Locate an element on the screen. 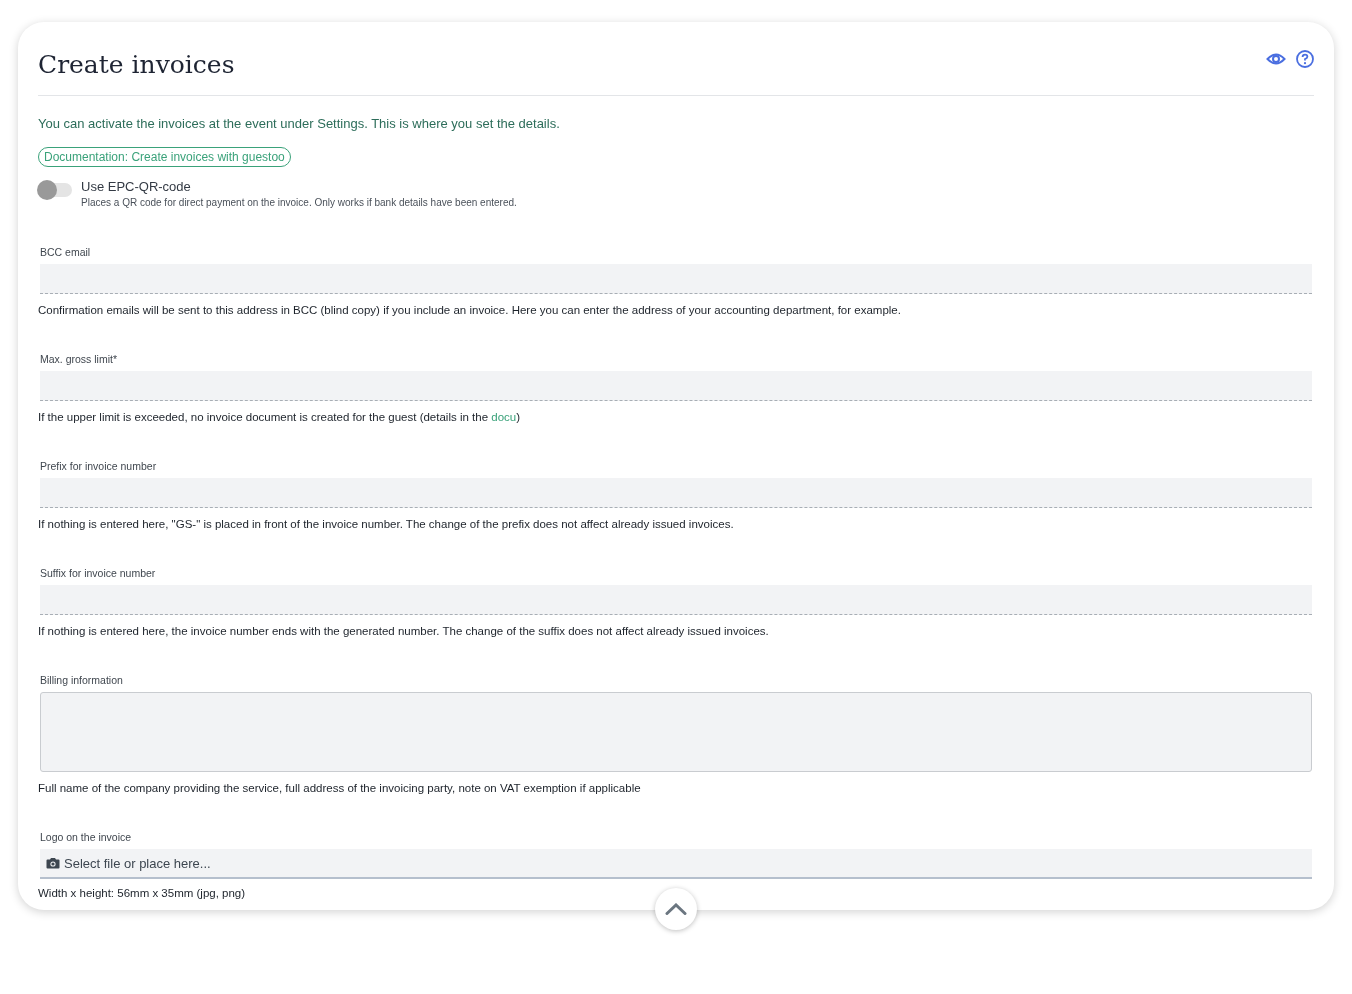 This screenshot has height=994, width=1352. textarea-field is located at coordinates (676, 732).